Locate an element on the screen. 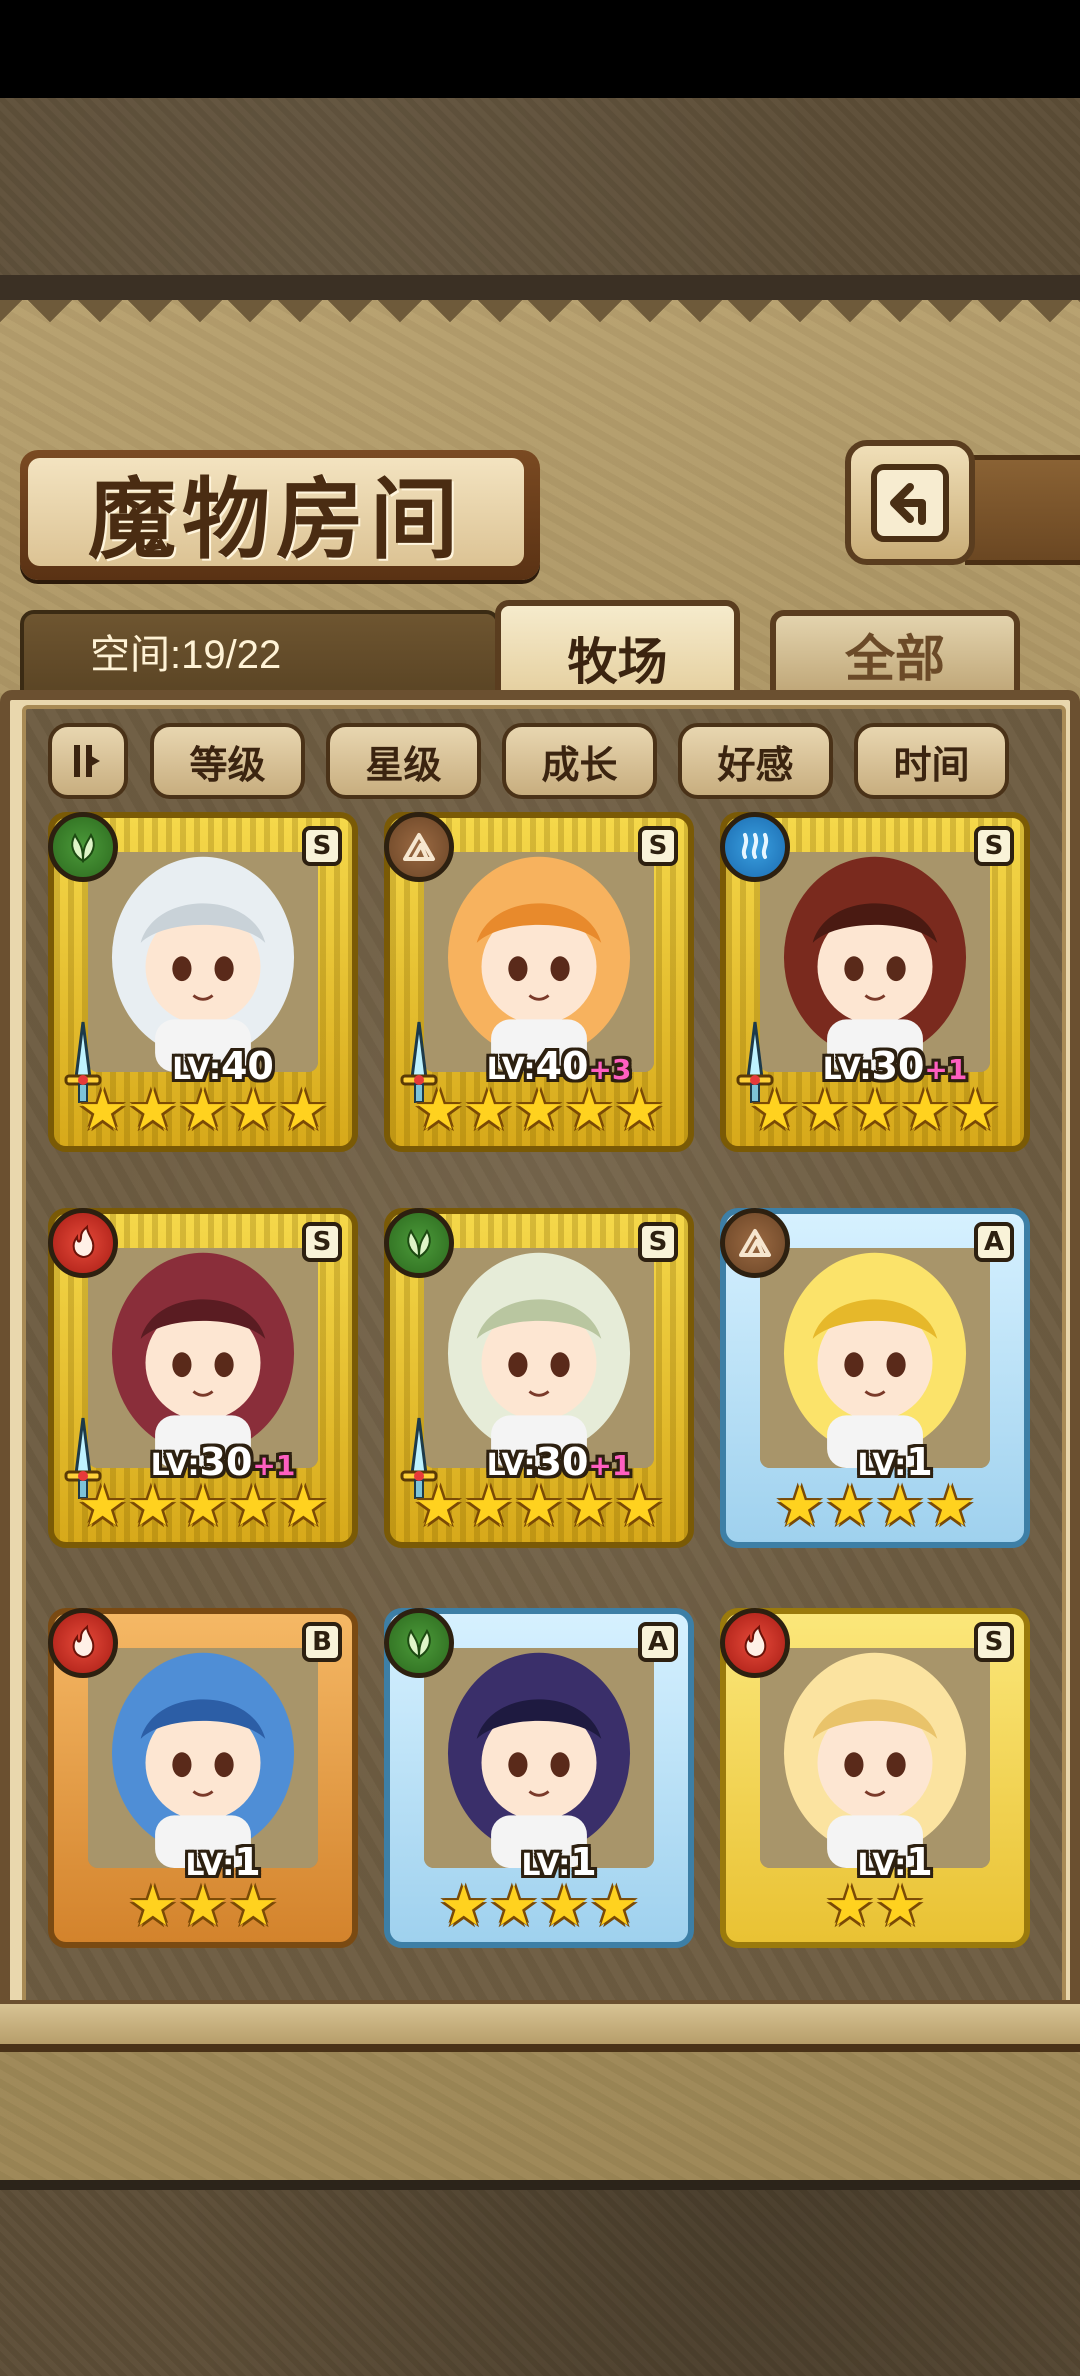 This screenshot has height=2376, width=1080. sort-order-toggle is located at coordinates (88, 761).